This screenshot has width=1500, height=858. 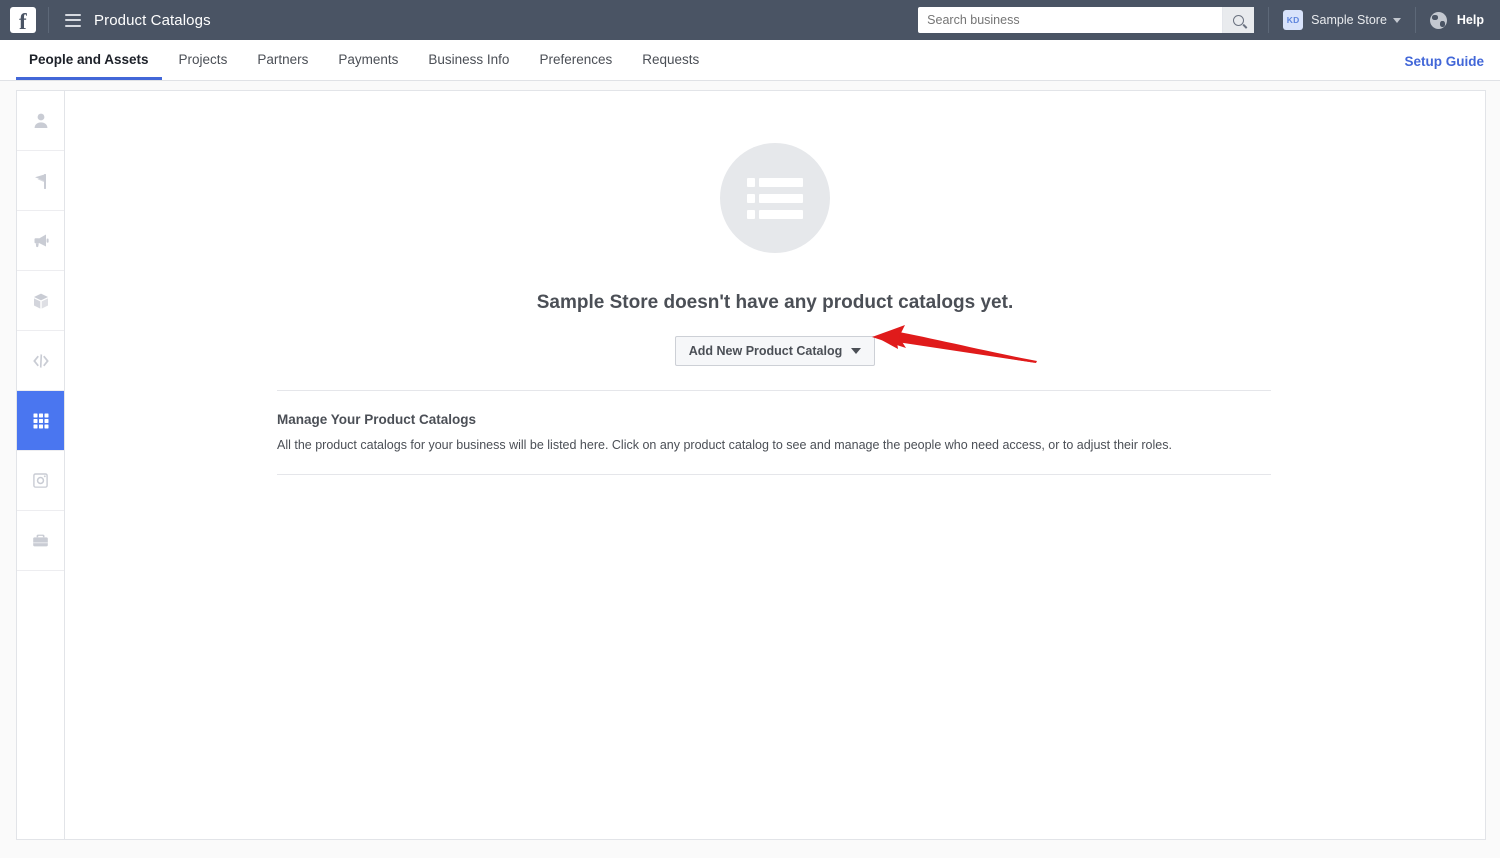 What do you see at coordinates (774, 390) in the screenshot?
I see `section-divider-top` at bounding box center [774, 390].